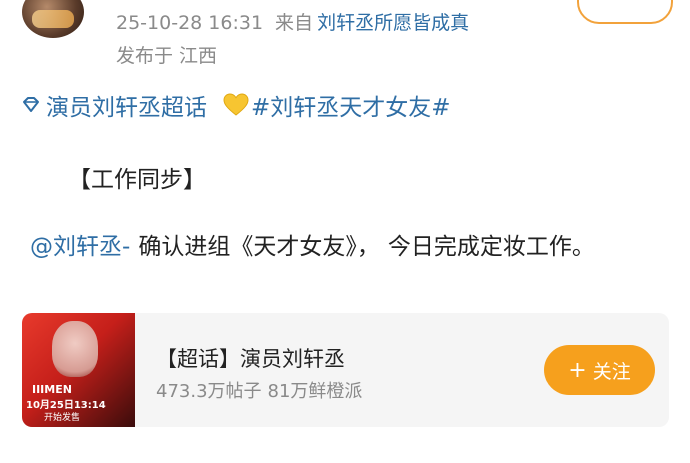 The height and width of the screenshot is (463, 690). What do you see at coordinates (259, 247) in the screenshot?
I see `post-text-1: 确认进组《天才女友》，` at bounding box center [259, 247].